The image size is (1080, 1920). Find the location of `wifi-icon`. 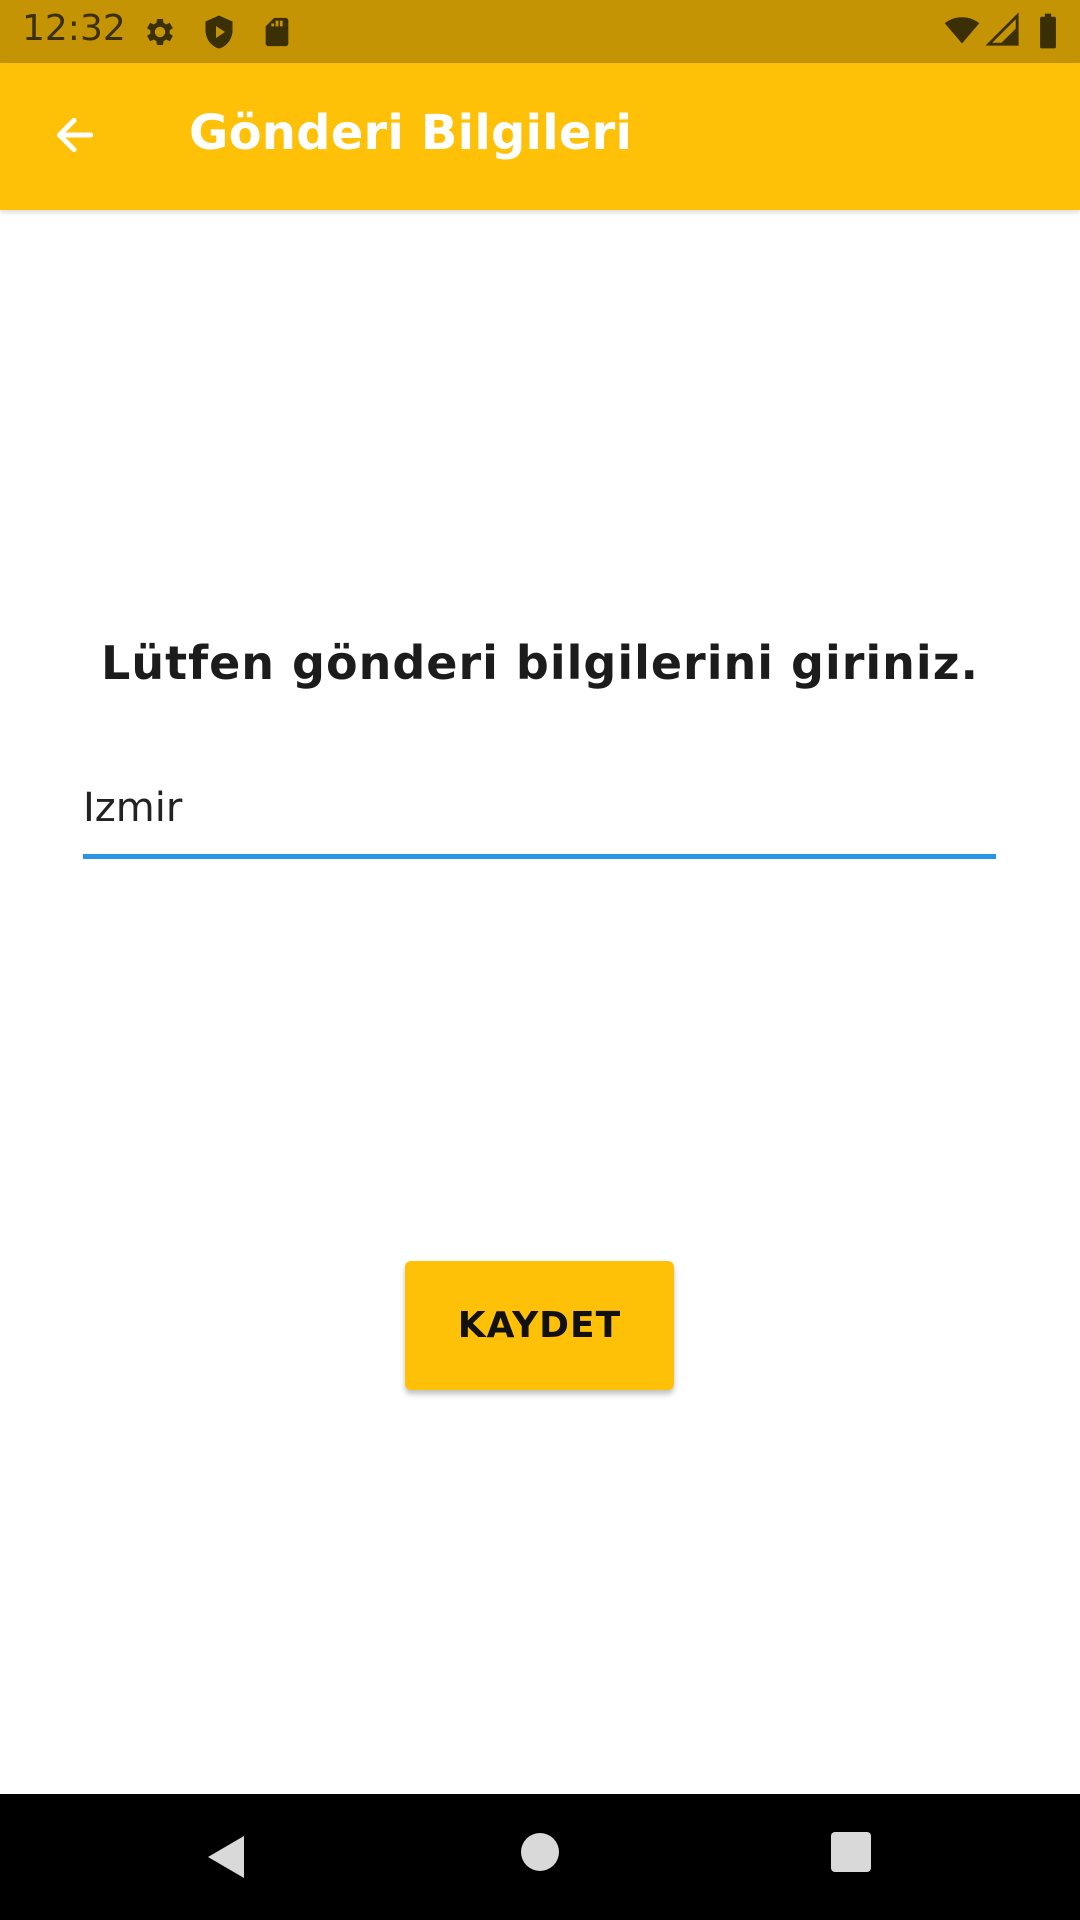

wifi-icon is located at coordinates (962, 30).